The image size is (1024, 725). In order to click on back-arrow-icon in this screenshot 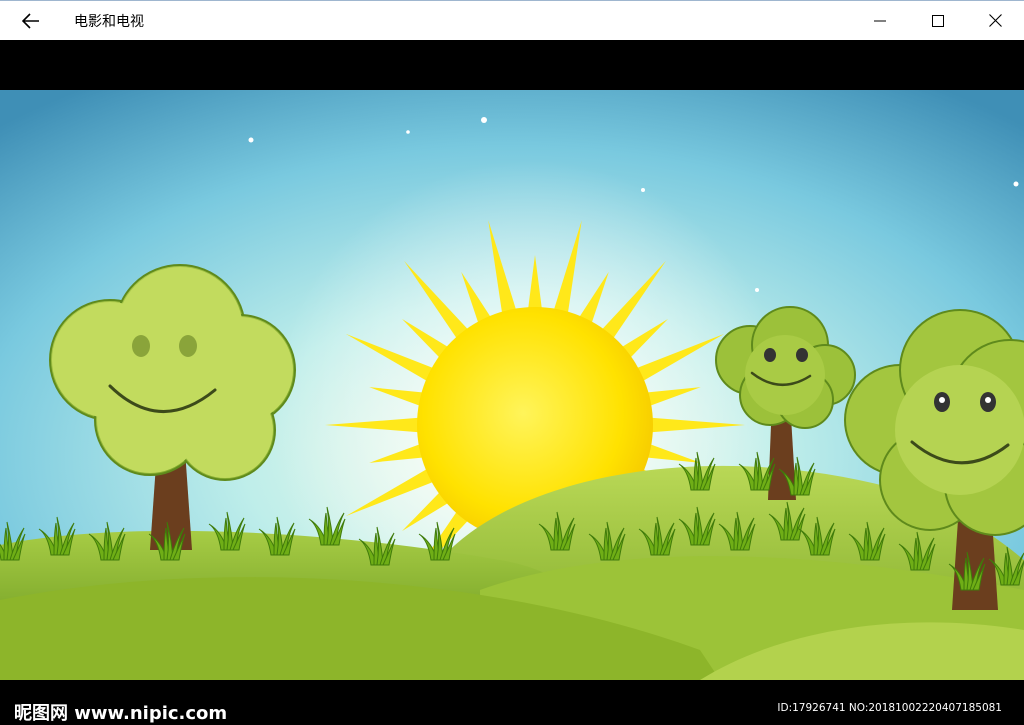, I will do `click(30, 20)`.